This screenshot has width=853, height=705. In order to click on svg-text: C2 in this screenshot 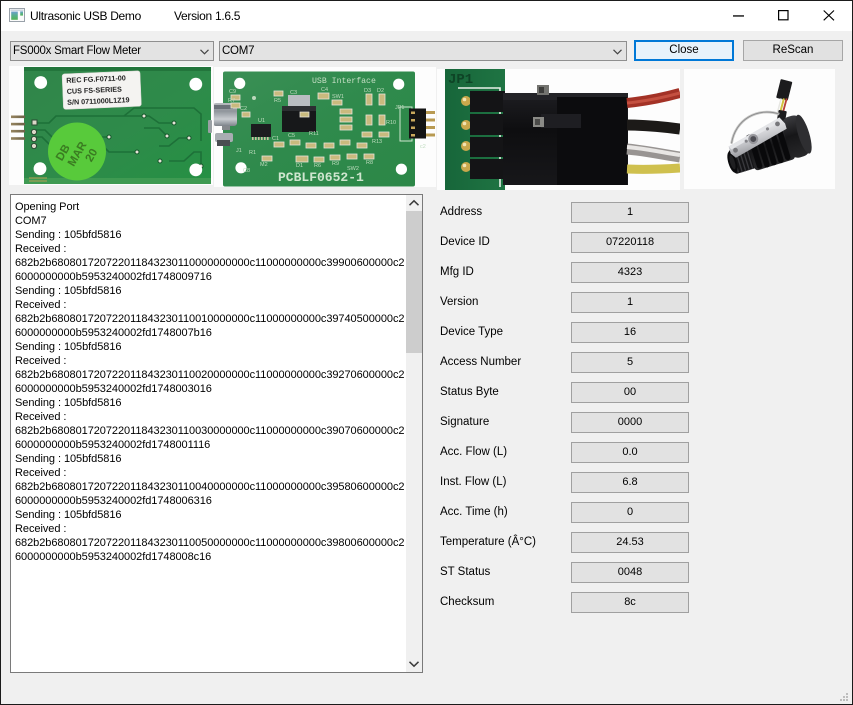, I will do `click(243, 109)`.